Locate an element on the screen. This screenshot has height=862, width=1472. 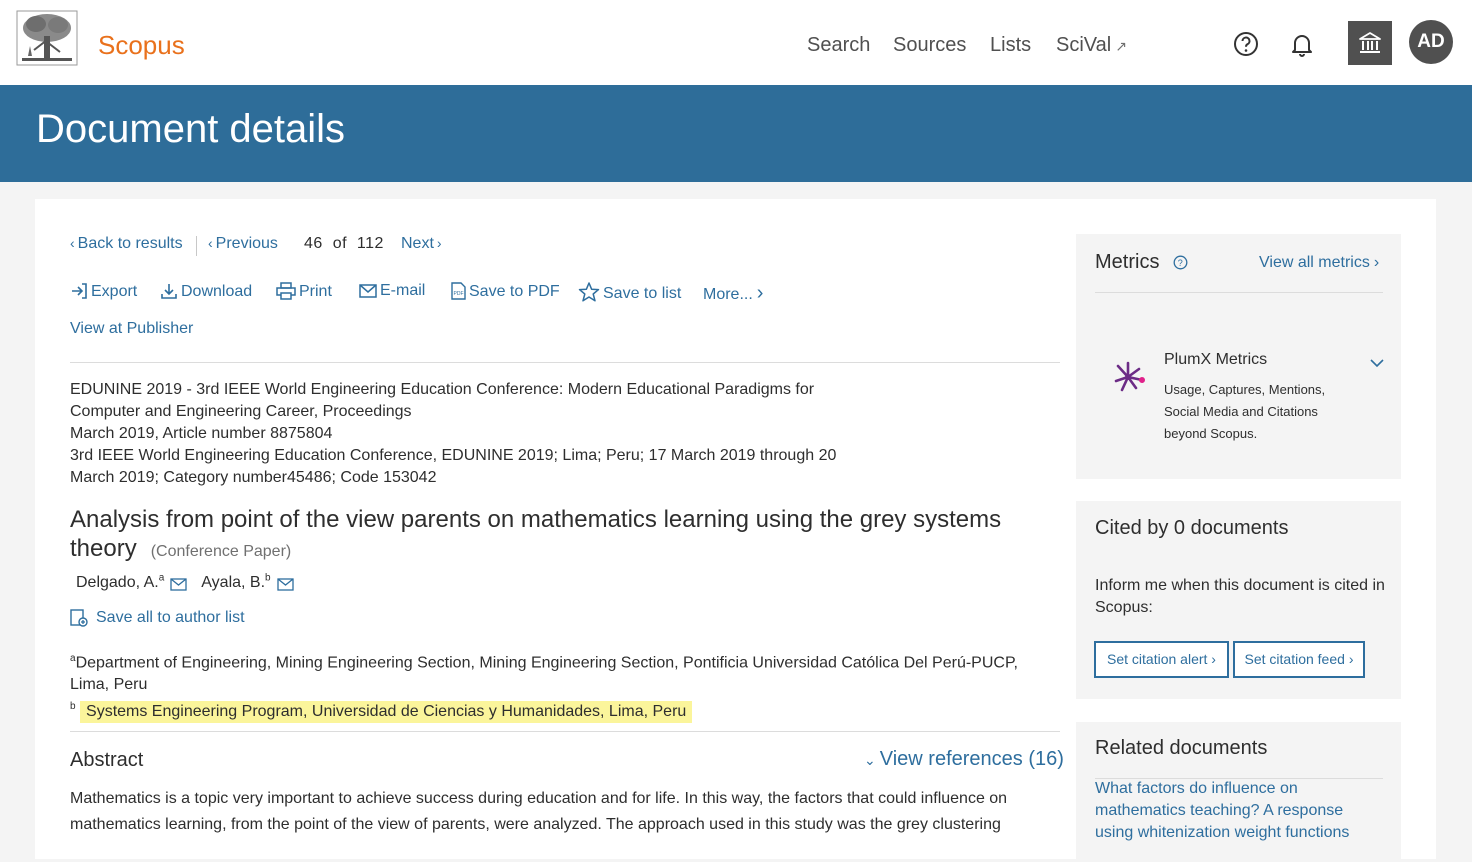
scopus-logo: Scopus is located at coordinates (141, 45).